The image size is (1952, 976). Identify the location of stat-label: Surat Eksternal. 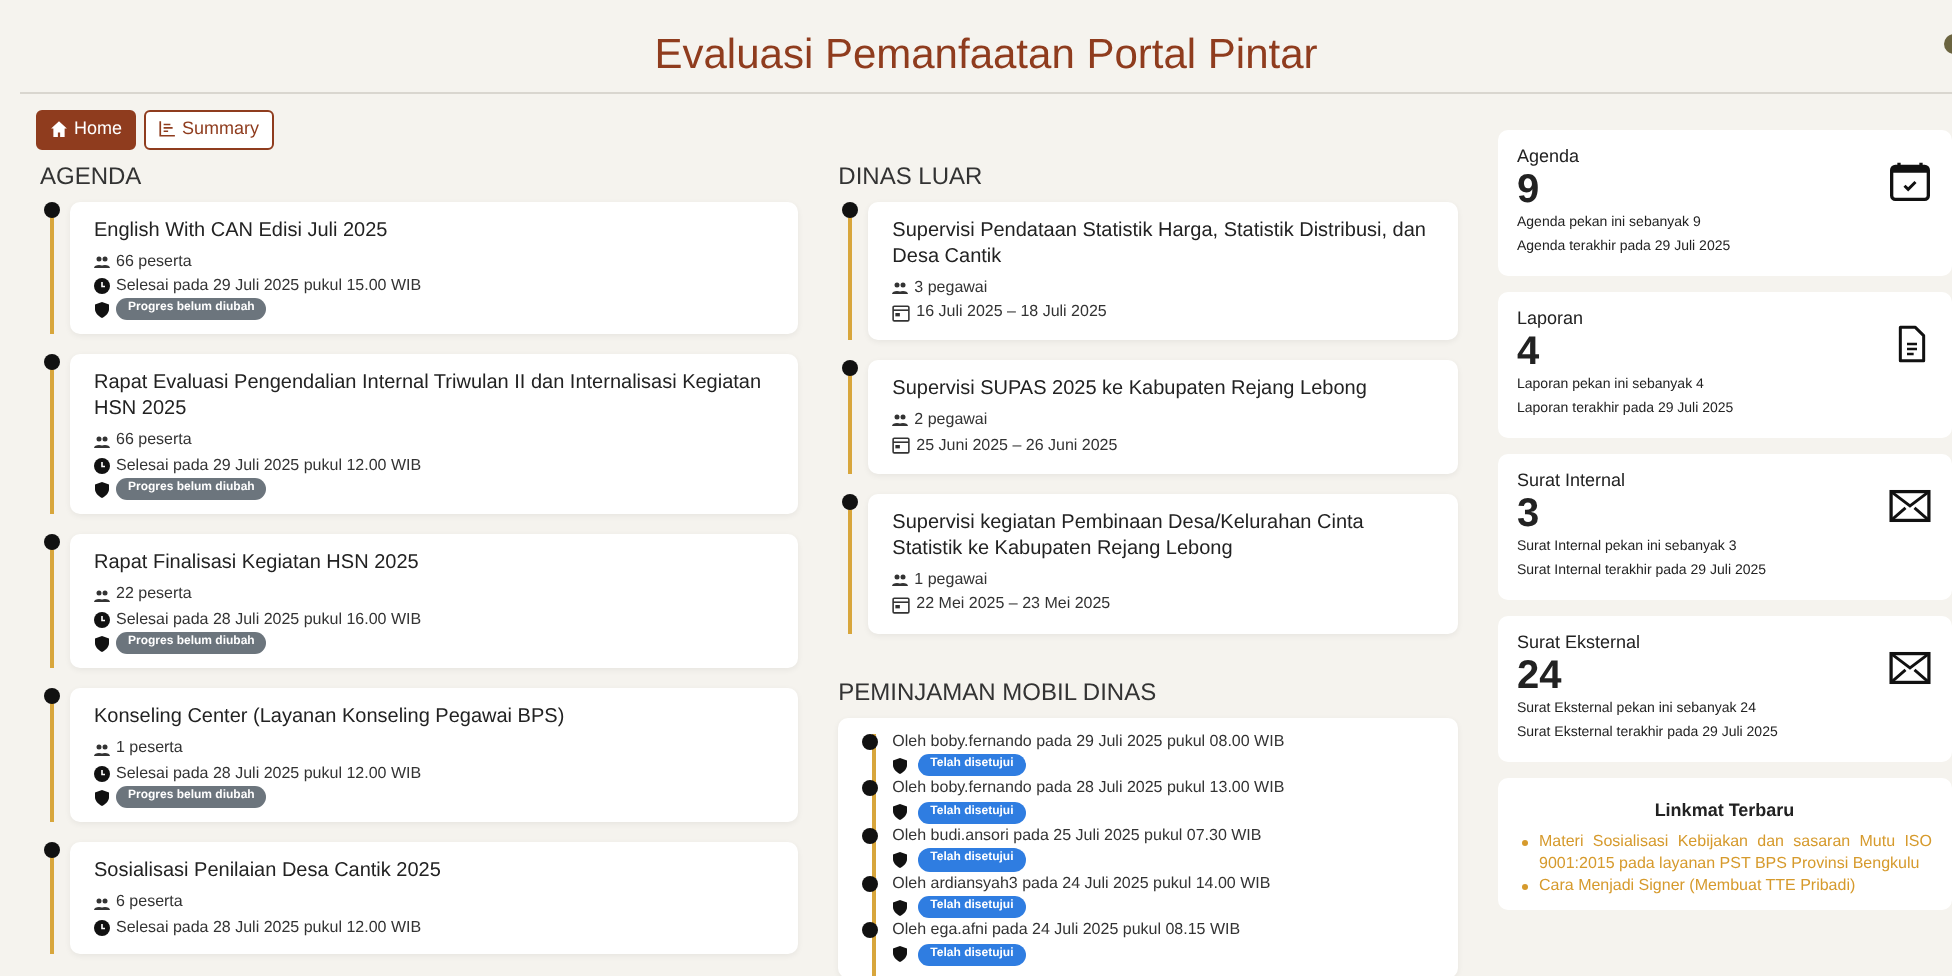
(1580, 642).